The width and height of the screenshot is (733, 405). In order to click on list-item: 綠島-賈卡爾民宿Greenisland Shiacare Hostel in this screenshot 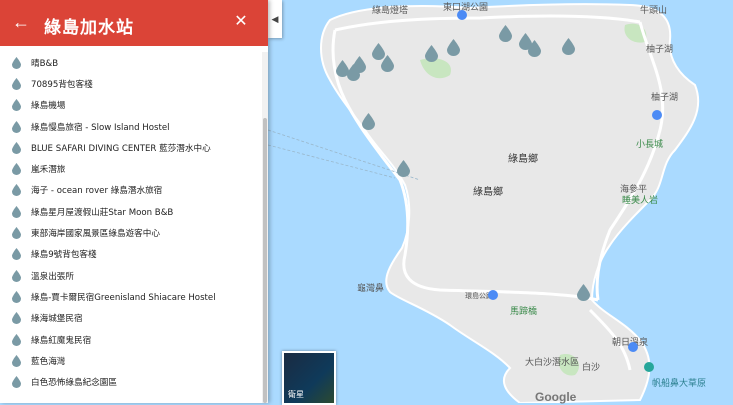, I will do `click(131, 296)`.